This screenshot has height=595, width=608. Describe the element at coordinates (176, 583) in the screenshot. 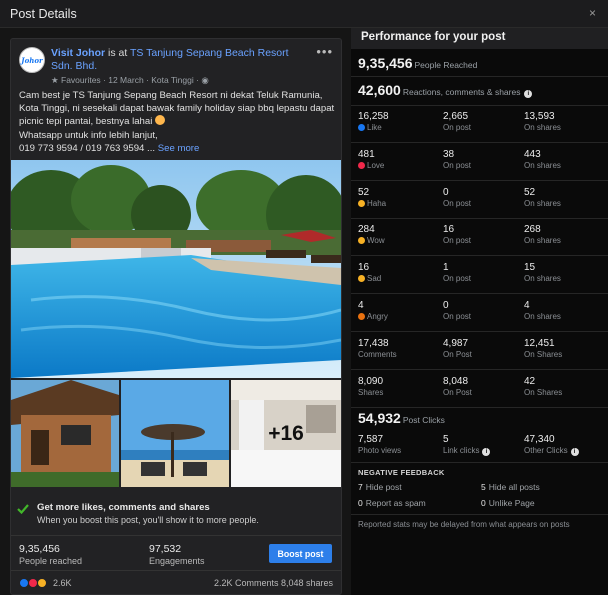

I see `reaction-bar: 2.6K 2.2K Comments 8,048 shares` at that location.